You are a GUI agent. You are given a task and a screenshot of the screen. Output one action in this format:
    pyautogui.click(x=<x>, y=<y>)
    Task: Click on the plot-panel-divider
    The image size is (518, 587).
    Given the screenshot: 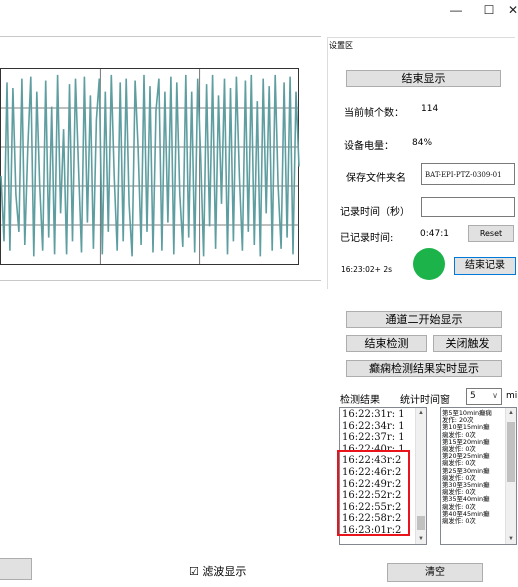 What is the action you would take?
    pyautogui.click(x=160, y=280)
    